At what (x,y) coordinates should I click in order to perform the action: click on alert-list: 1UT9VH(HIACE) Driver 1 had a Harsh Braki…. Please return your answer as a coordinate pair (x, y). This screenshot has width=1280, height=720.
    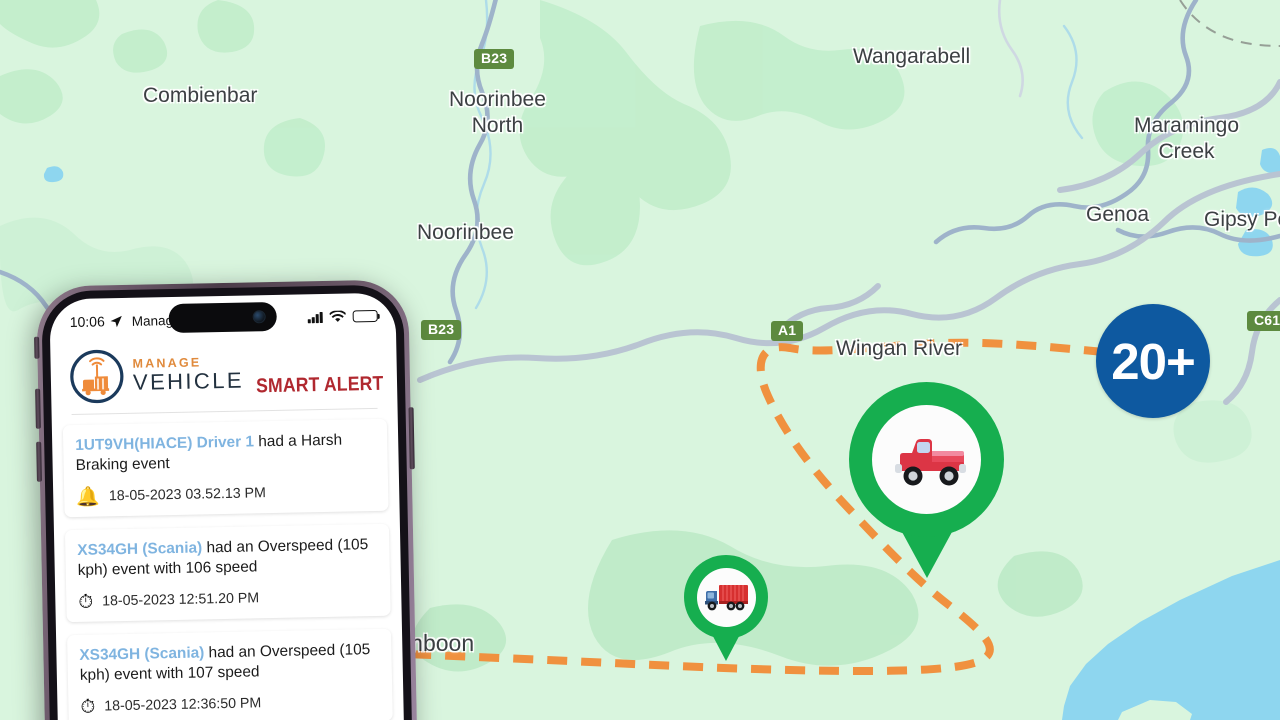
    Looking at the image, I should click on (228, 564).